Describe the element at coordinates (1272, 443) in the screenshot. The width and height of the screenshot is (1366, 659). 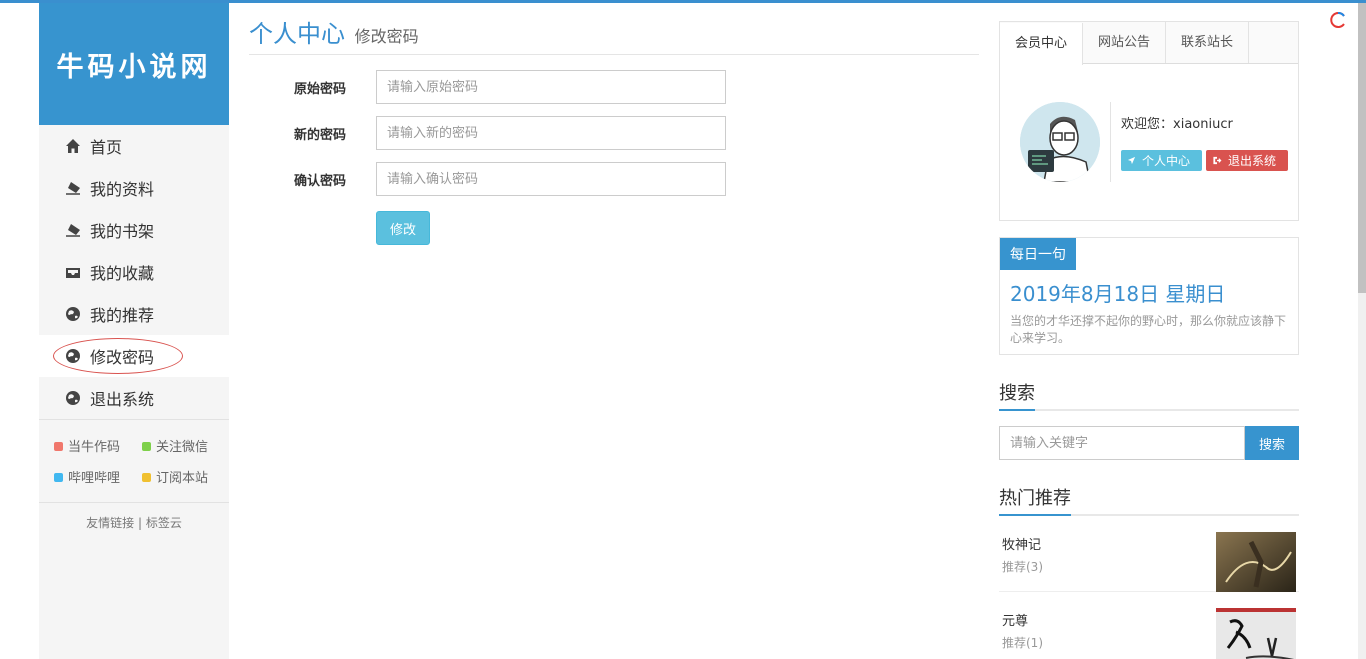
I see `search-button: 搜索` at that location.